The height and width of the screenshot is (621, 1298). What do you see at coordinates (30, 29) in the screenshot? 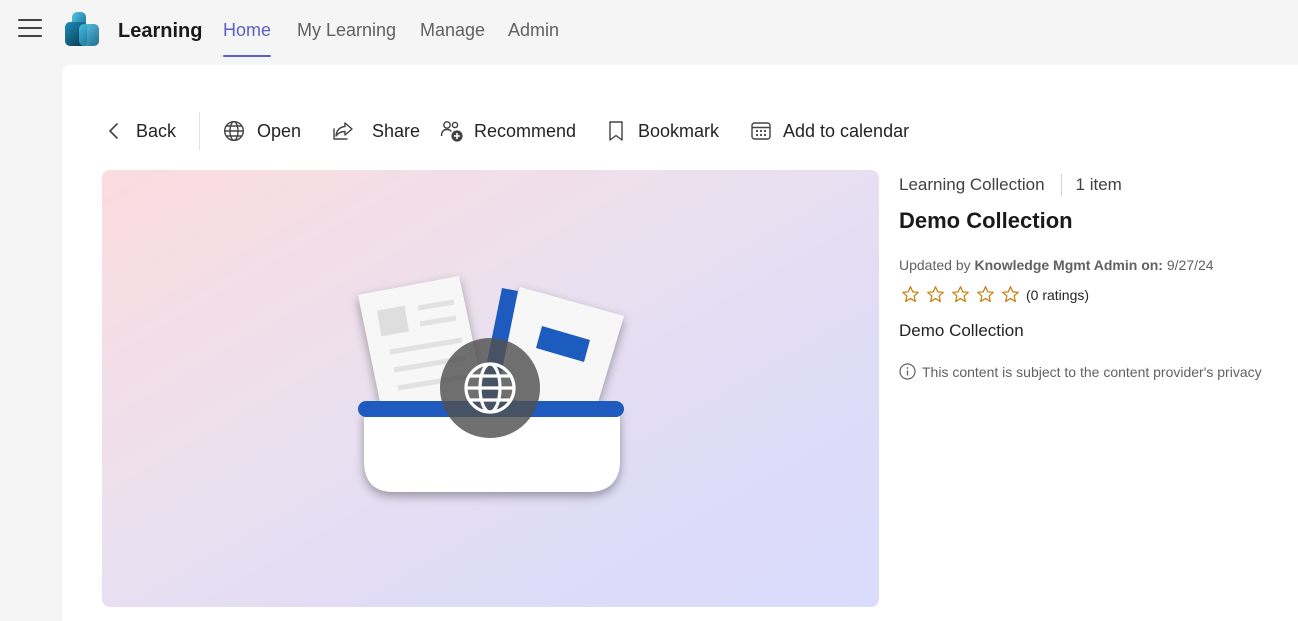
I see `hamburger-icon` at bounding box center [30, 29].